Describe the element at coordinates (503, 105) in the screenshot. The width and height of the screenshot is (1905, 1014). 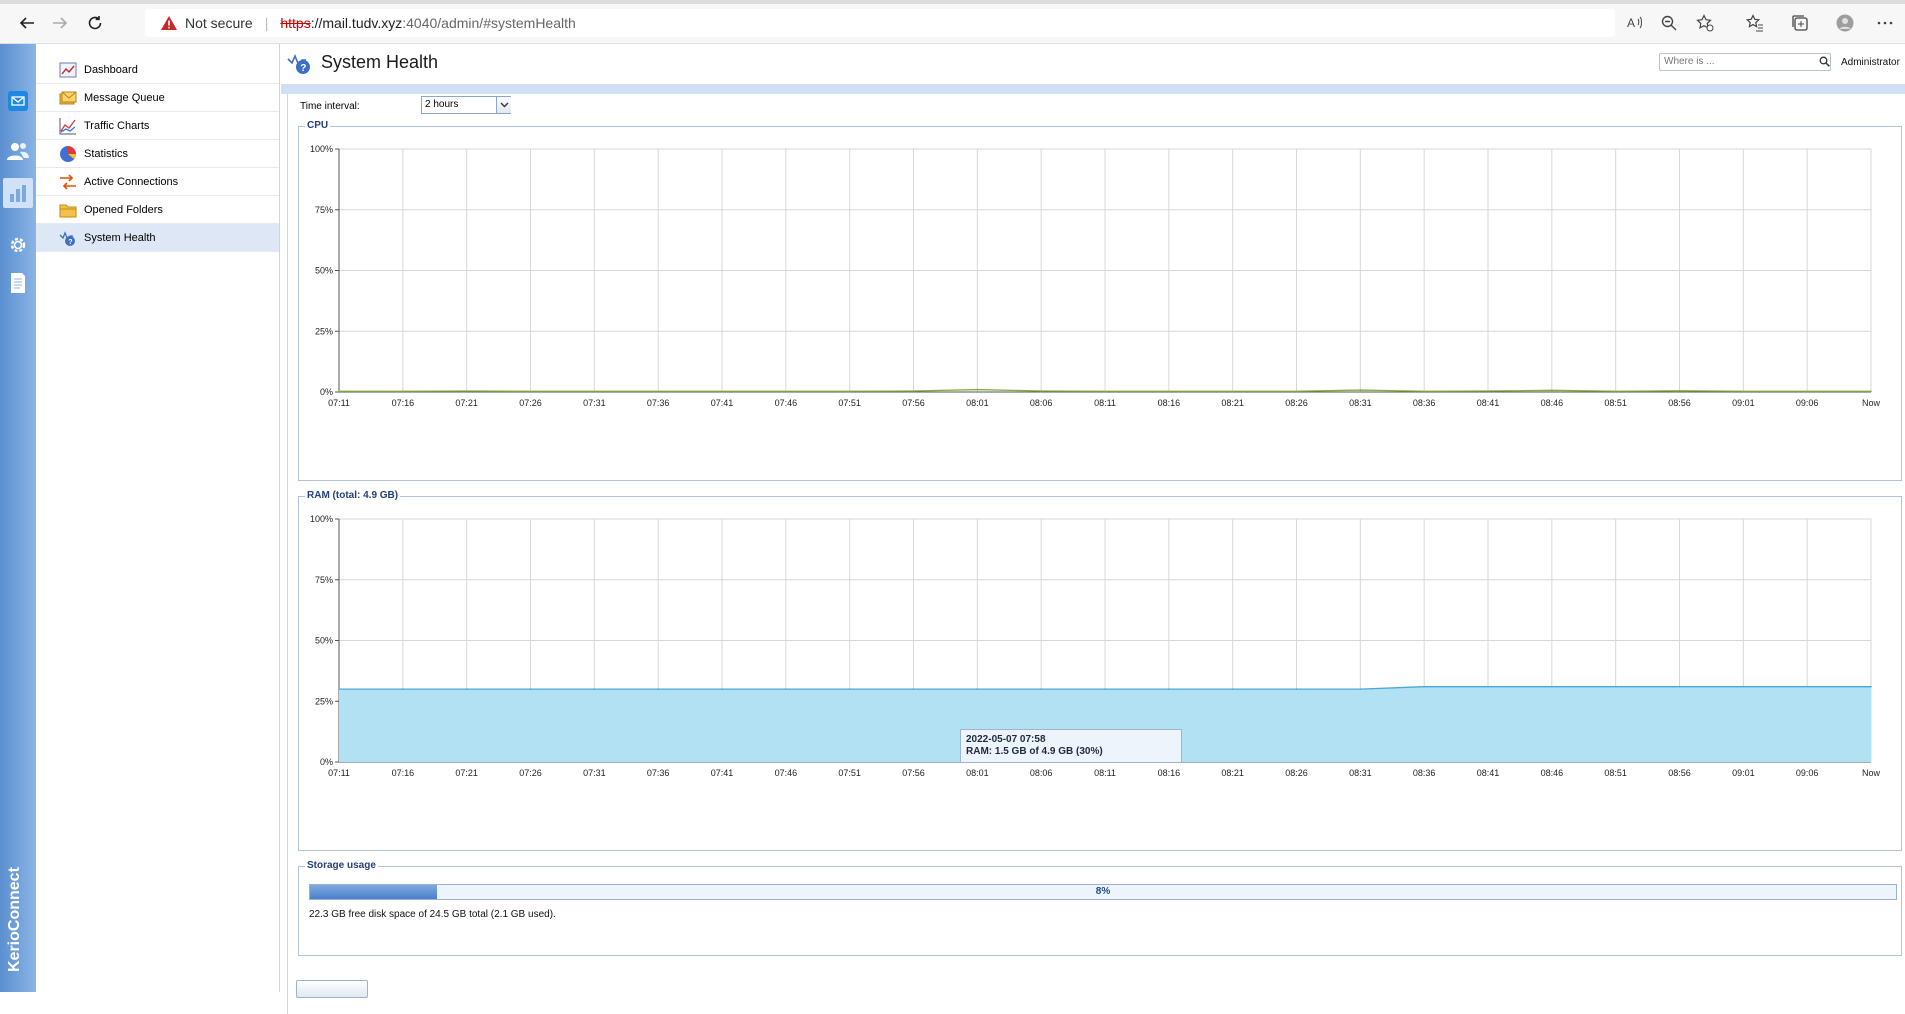
I see `time-interval-dropdown` at that location.